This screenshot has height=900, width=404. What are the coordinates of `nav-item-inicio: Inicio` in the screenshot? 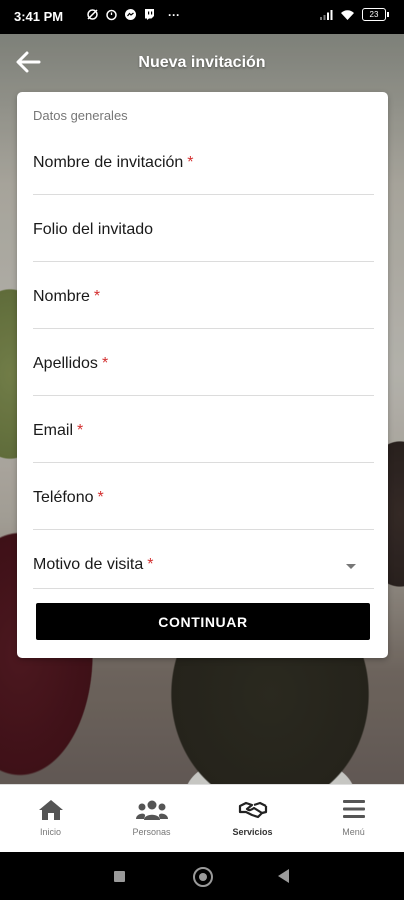 It's located at (50, 819).